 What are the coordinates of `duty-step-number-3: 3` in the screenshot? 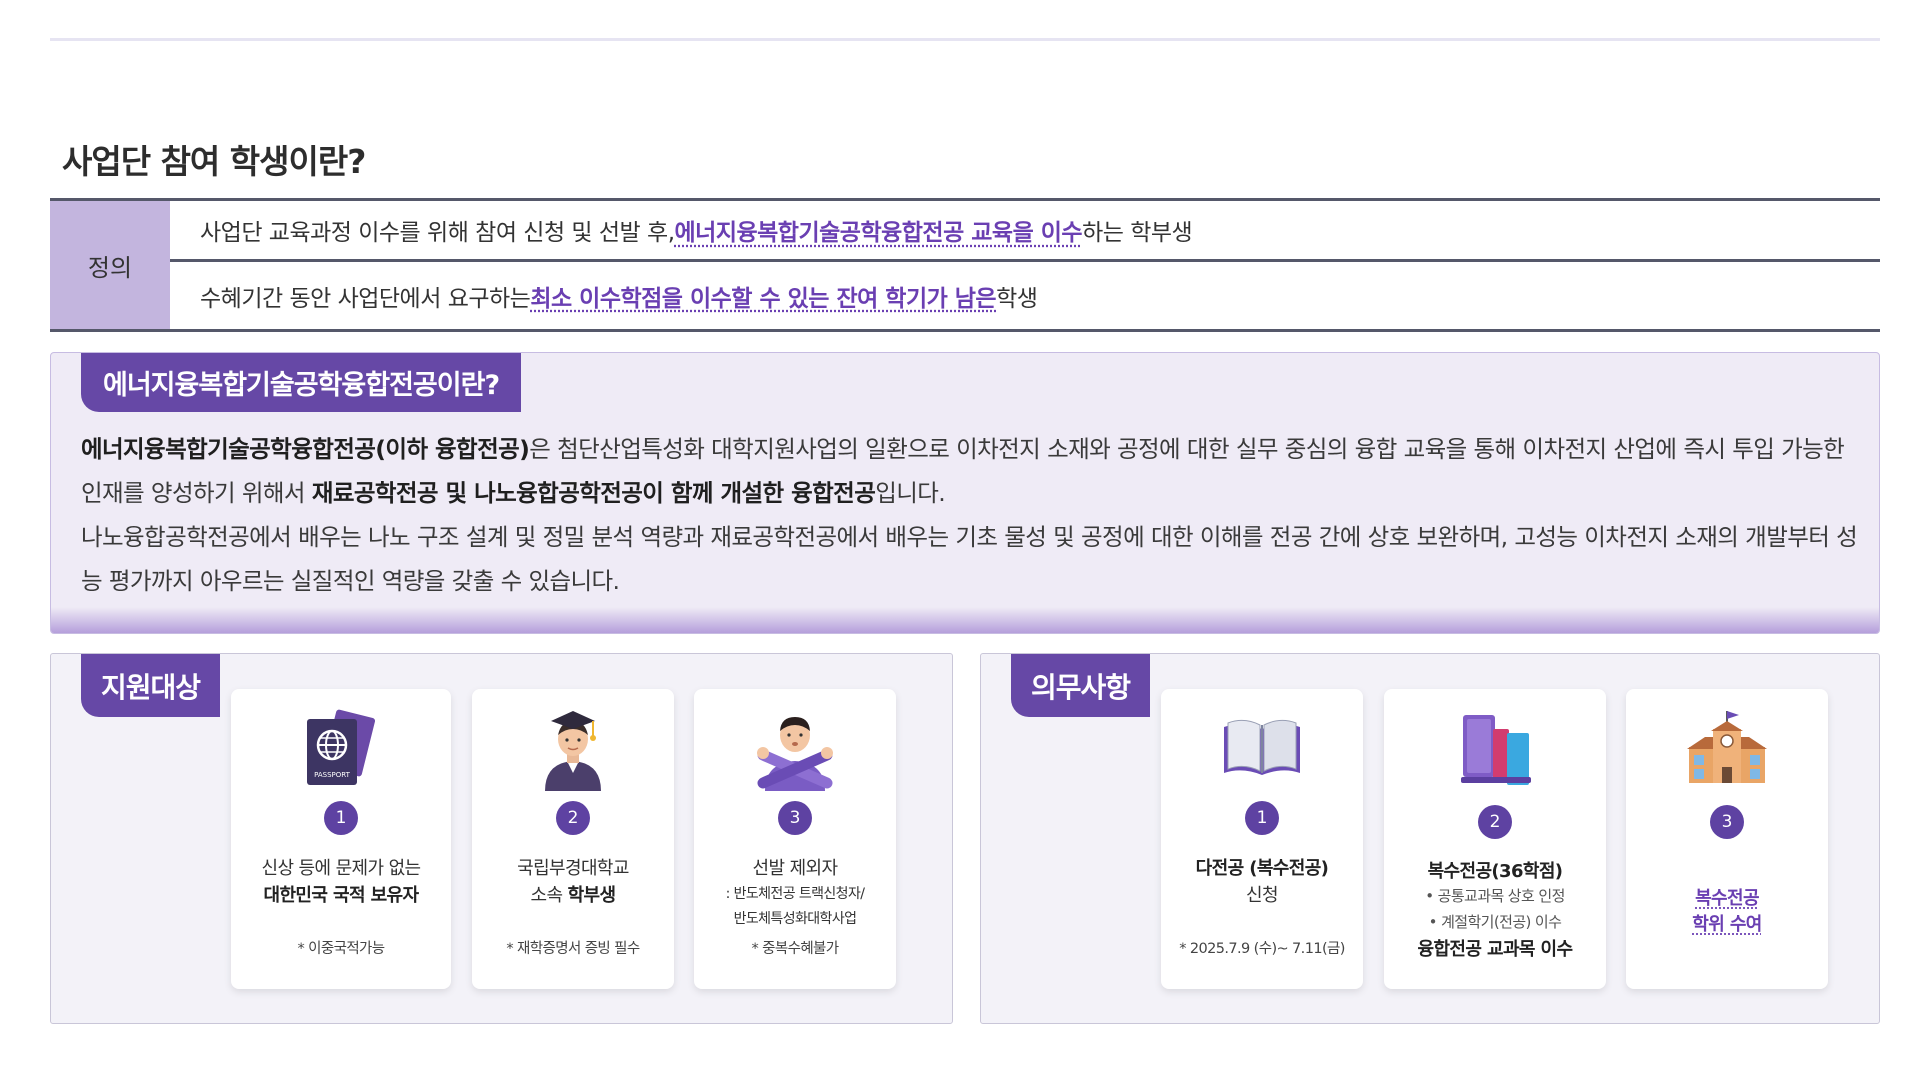 It's located at (1727, 822).